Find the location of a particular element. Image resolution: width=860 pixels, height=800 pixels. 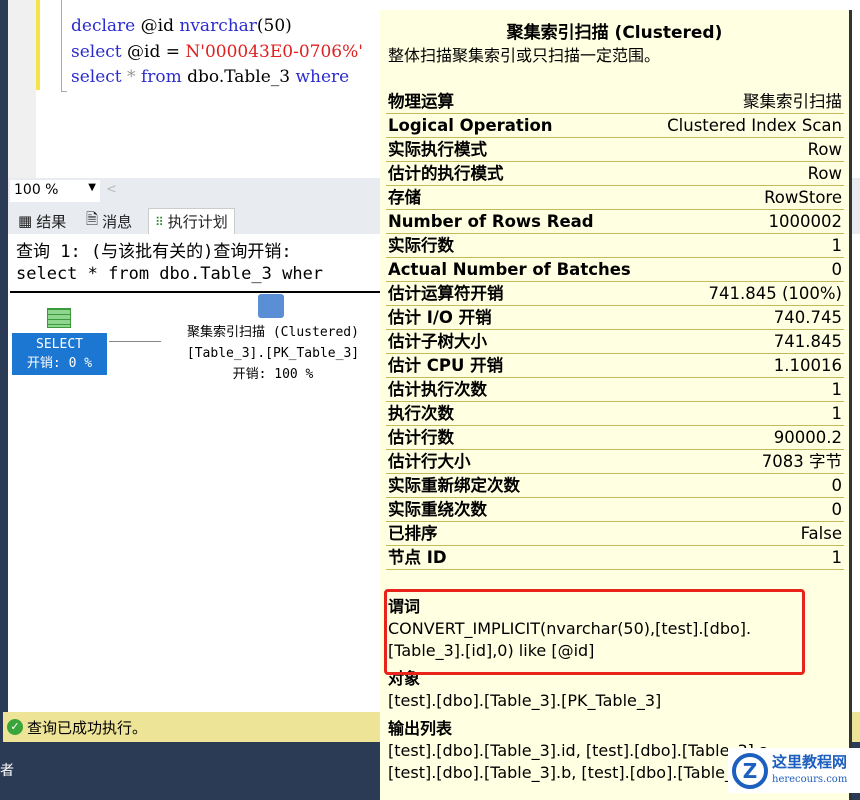

code-line-2: select @id = N'000043E0-0706%' is located at coordinates (217, 52).